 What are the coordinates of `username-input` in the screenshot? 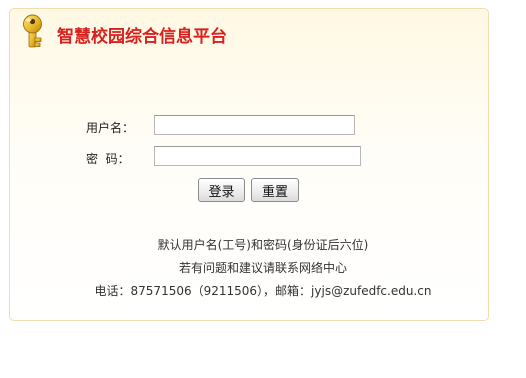 It's located at (254, 125).